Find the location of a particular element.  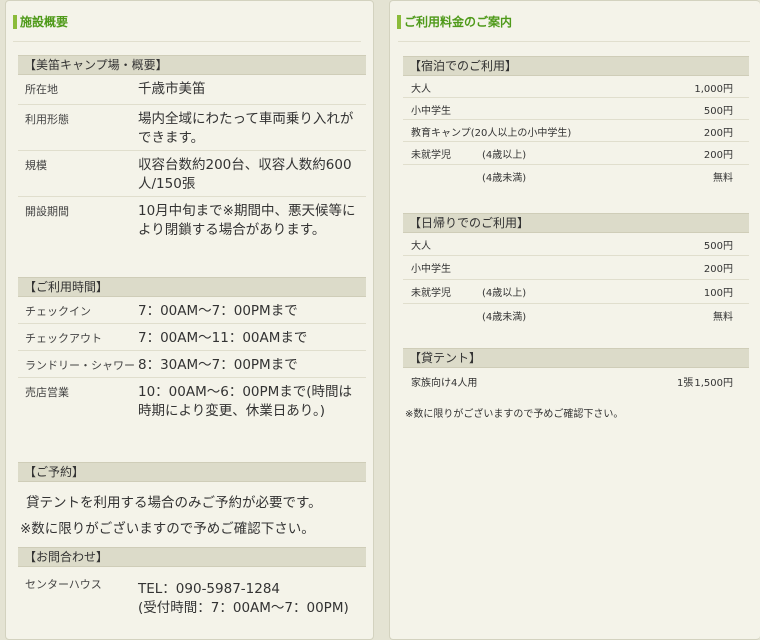

fees-note: ※数に限りがございますので予めご確認下さい。 is located at coordinates (514, 414).